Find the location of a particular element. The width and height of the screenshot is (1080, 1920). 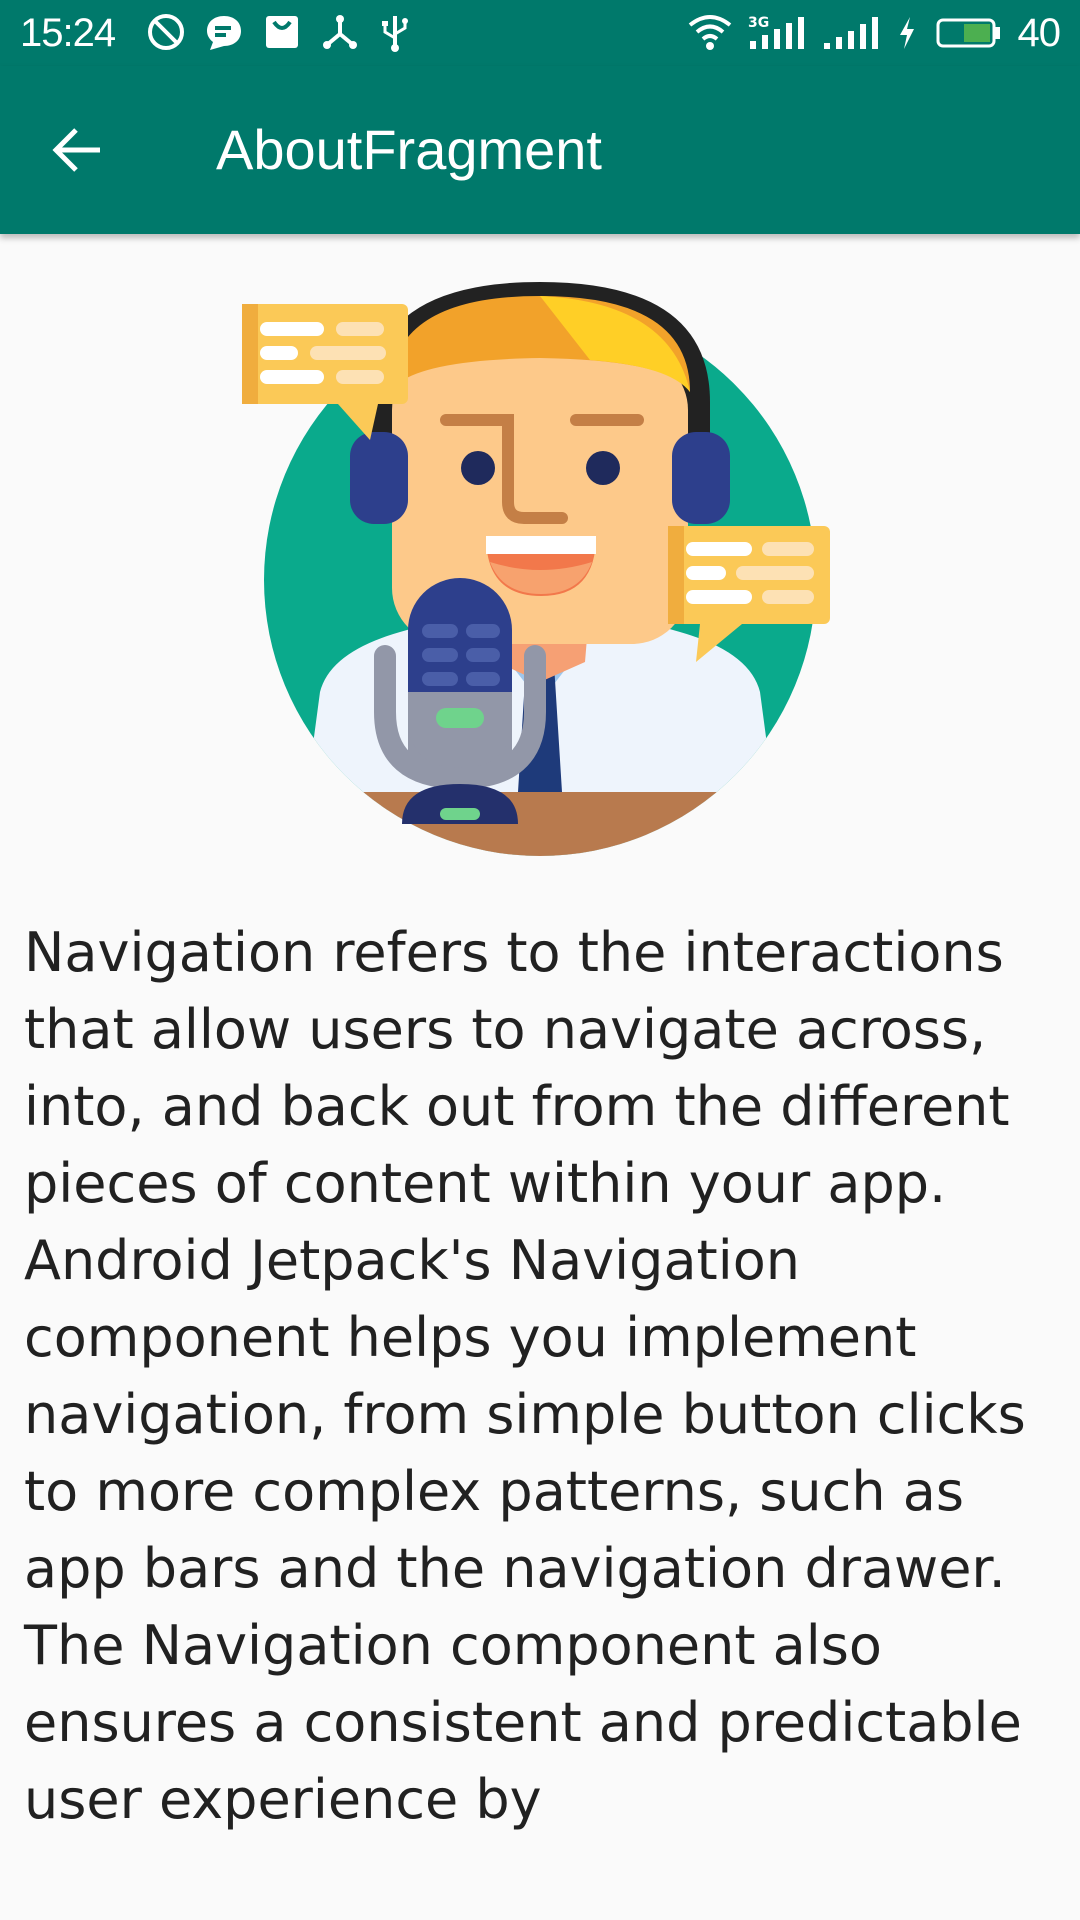

left-earcup is located at coordinates (379, 478).